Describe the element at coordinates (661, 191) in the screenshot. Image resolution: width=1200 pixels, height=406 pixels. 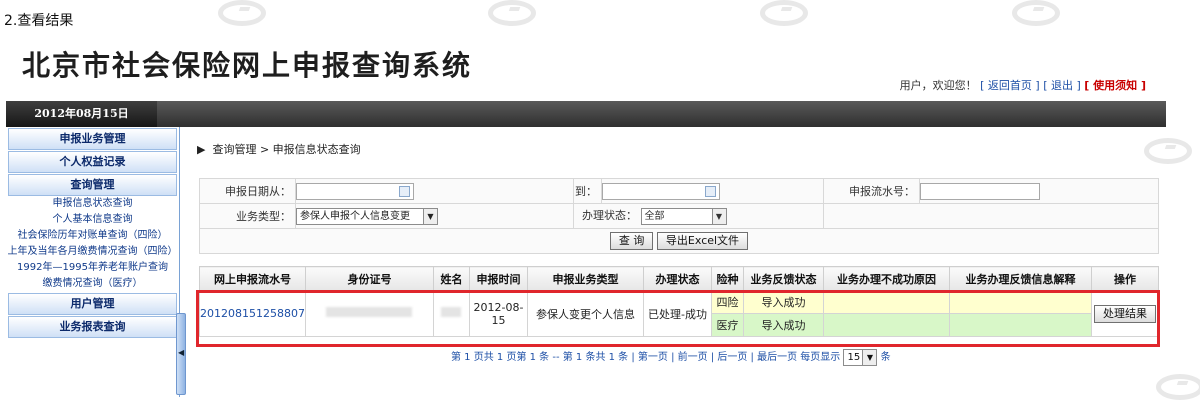
I see `date-to-input` at that location.